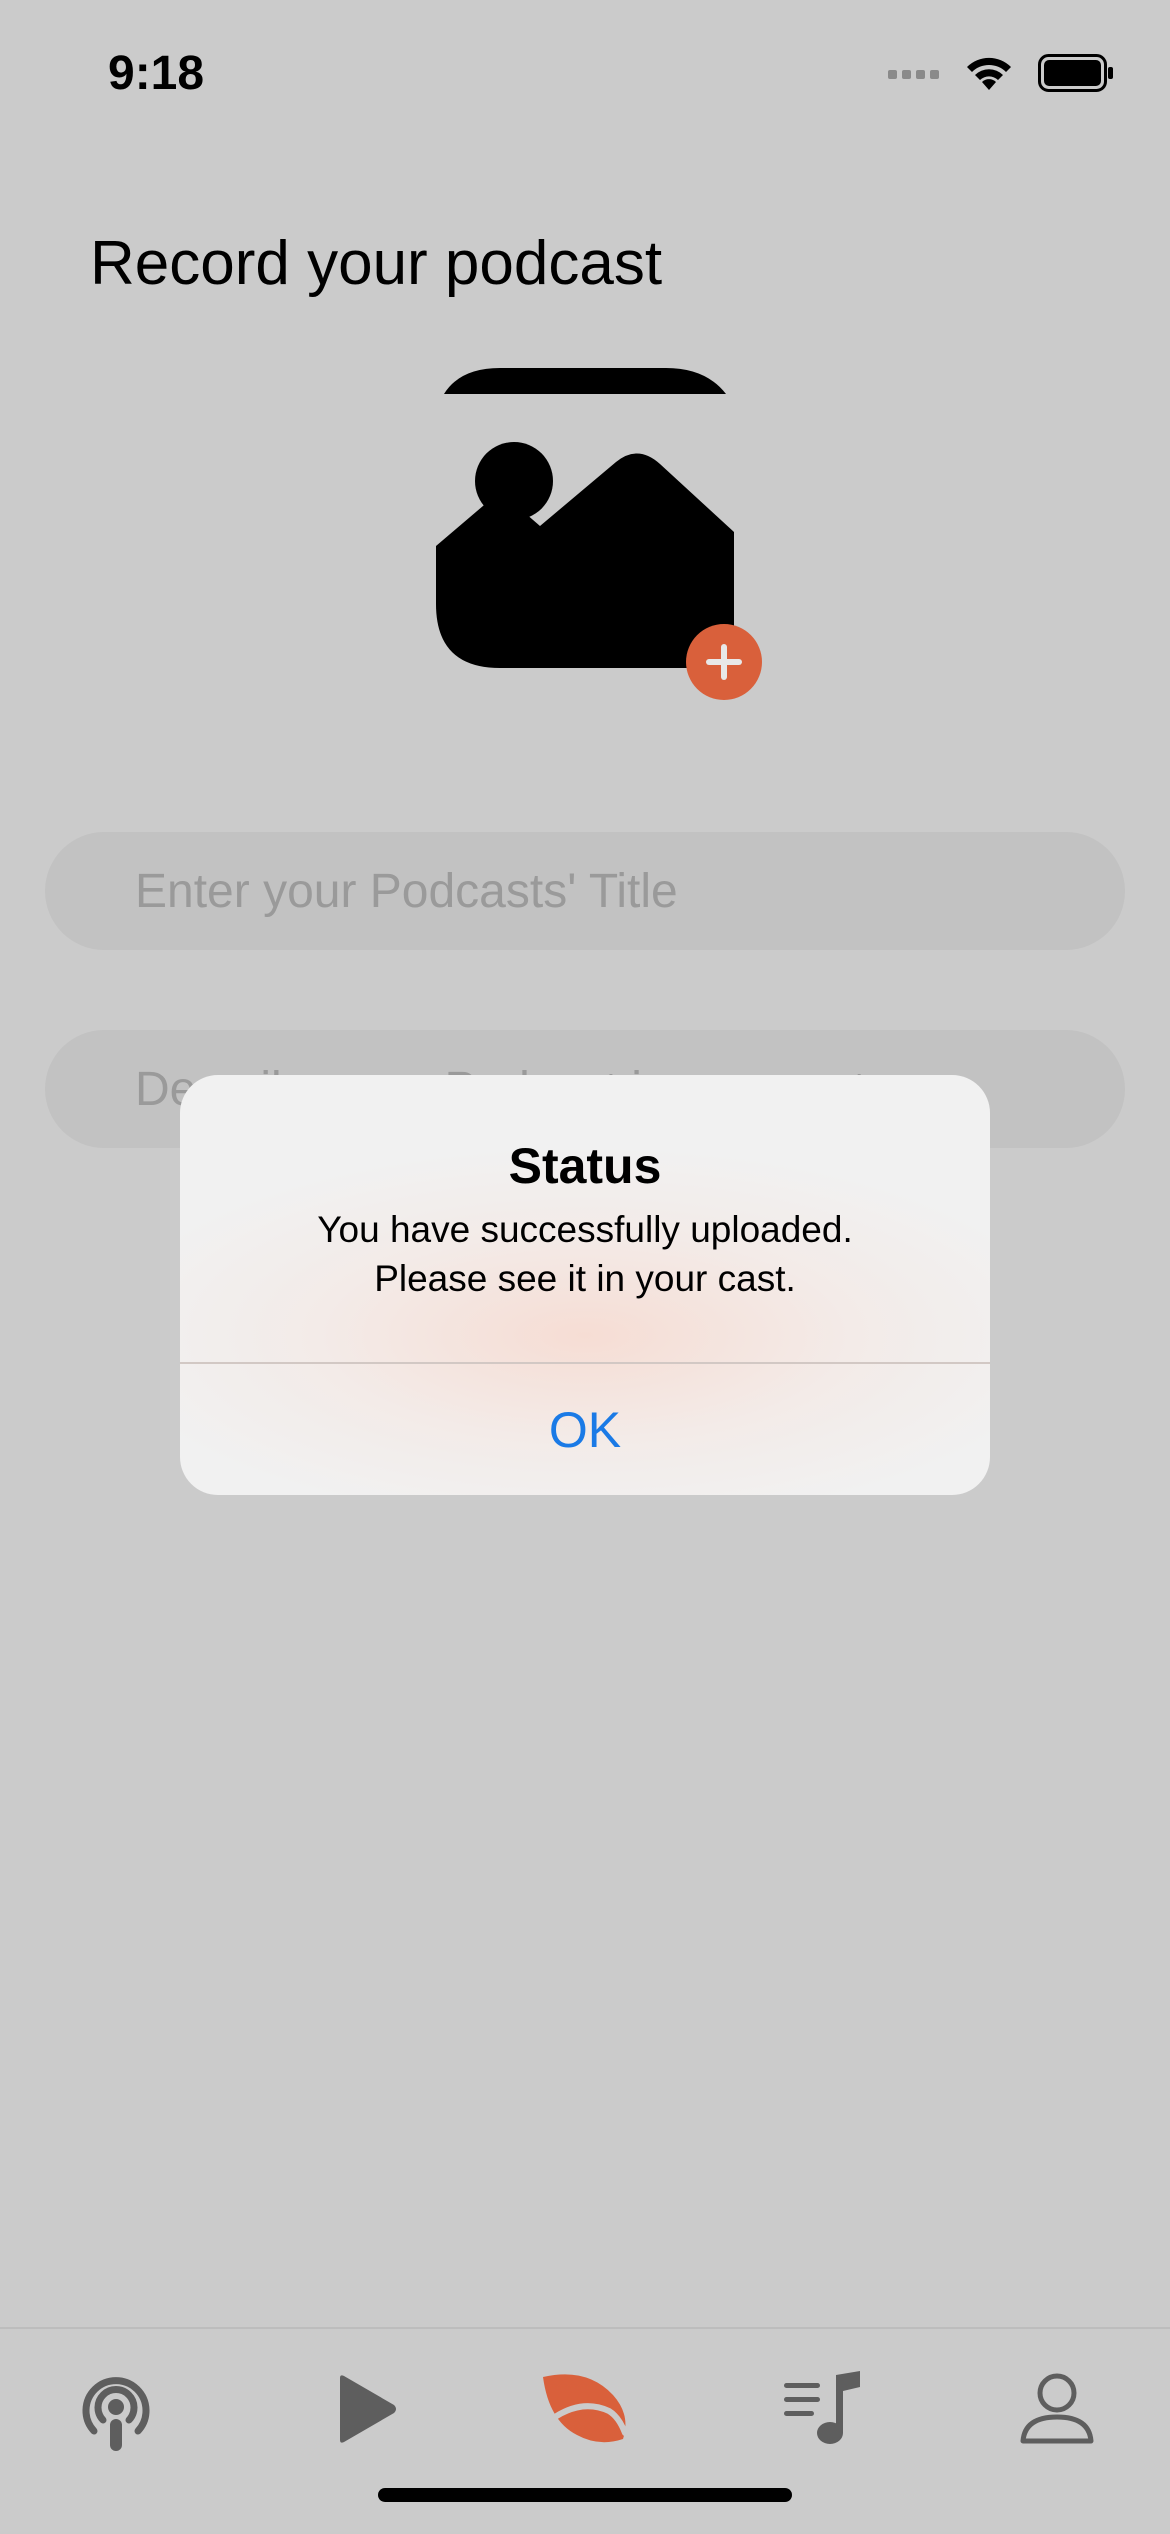 Image resolution: width=1170 pixels, height=2534 pixels. I want to click on battery-icon, so click(1075, 73).